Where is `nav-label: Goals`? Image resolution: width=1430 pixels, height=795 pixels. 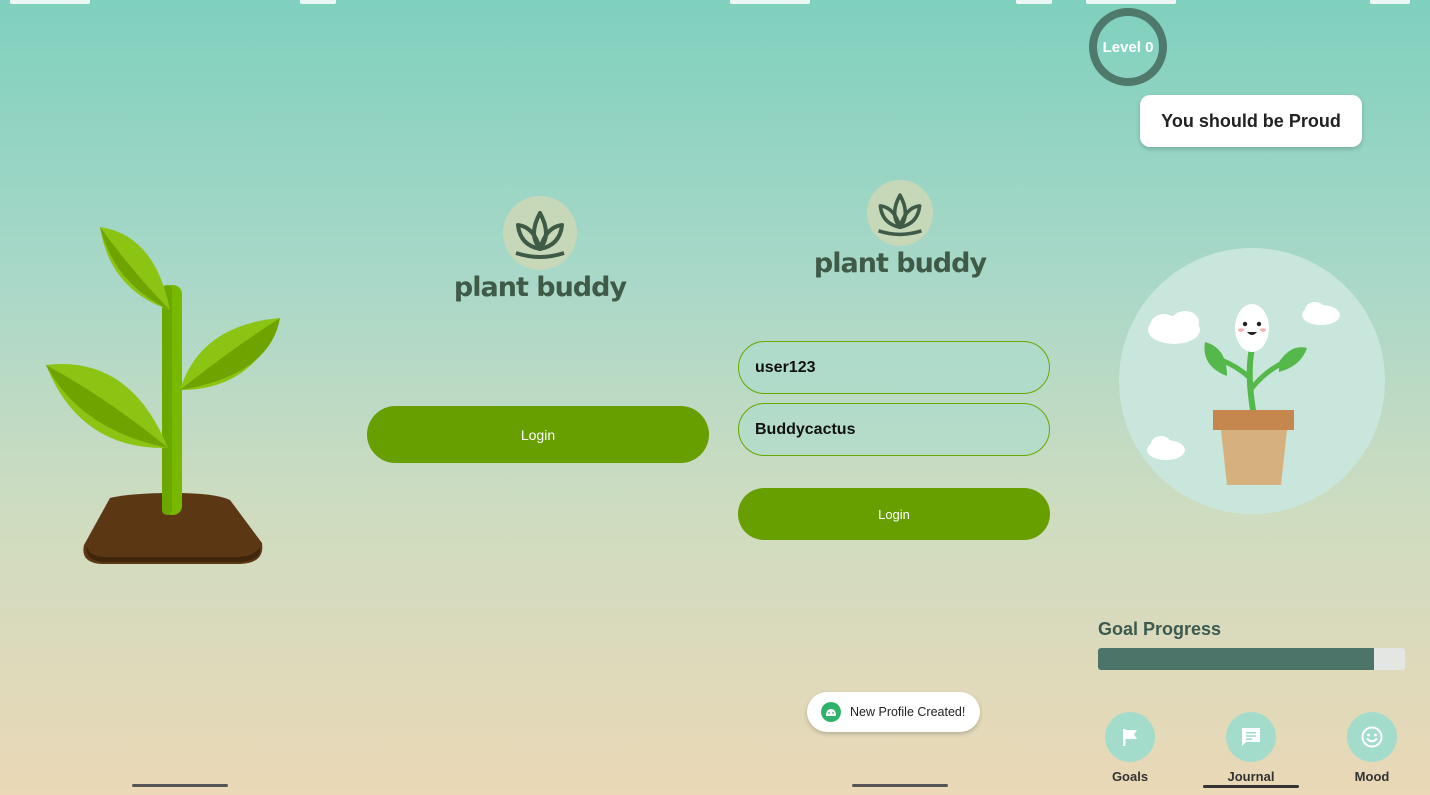 nav-label: Goals is located at coordinates (1130, 776).